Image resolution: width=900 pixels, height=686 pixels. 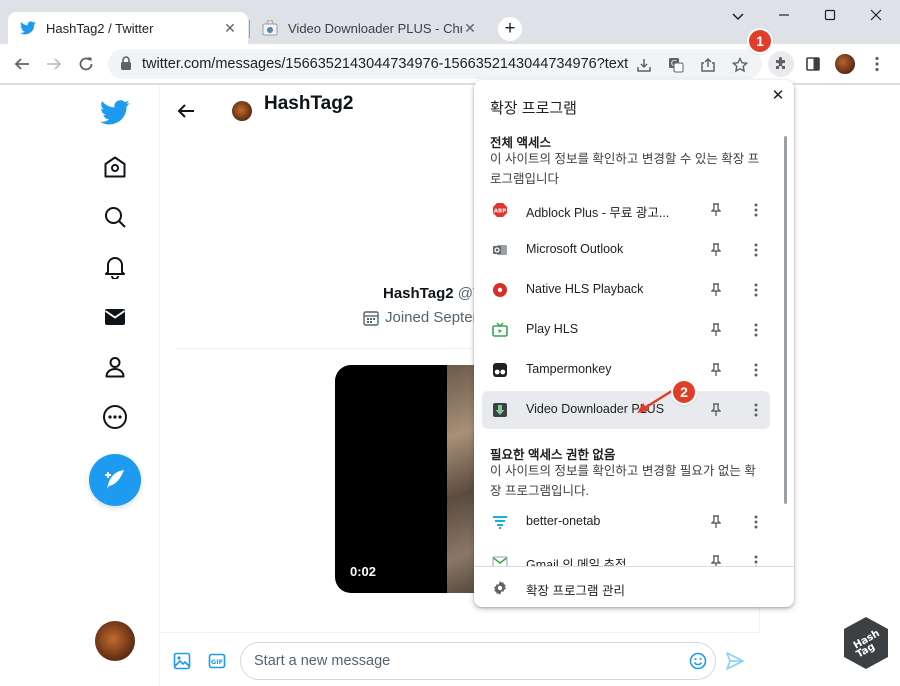 I want to click on tab-title: Video Downloader PLUS - Chrome, so click(x=375, y=28).